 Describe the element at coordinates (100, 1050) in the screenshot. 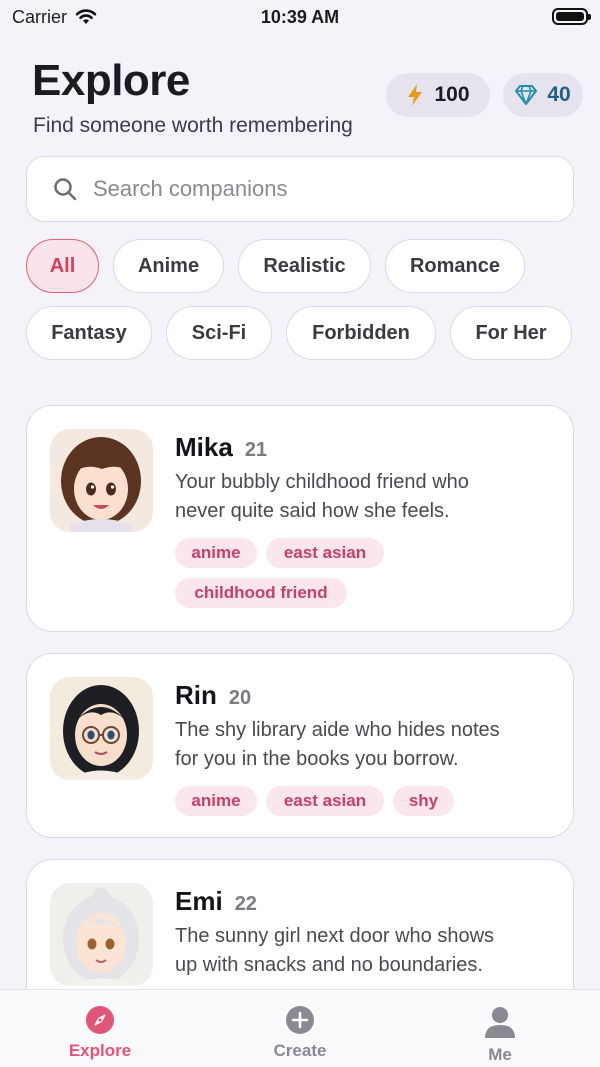

I see `tab-label: Explore` at that location.